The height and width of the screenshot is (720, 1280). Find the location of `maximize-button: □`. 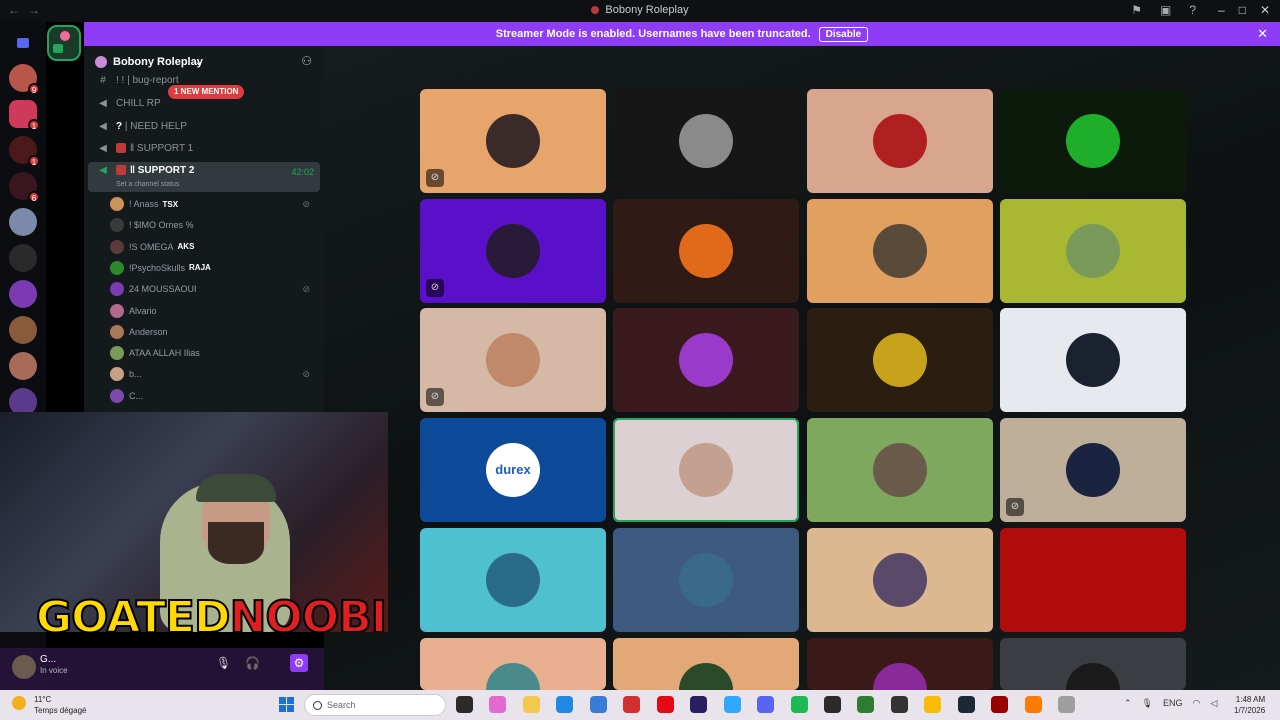

maximize-button: □ is located at coordinates (1242, 10).